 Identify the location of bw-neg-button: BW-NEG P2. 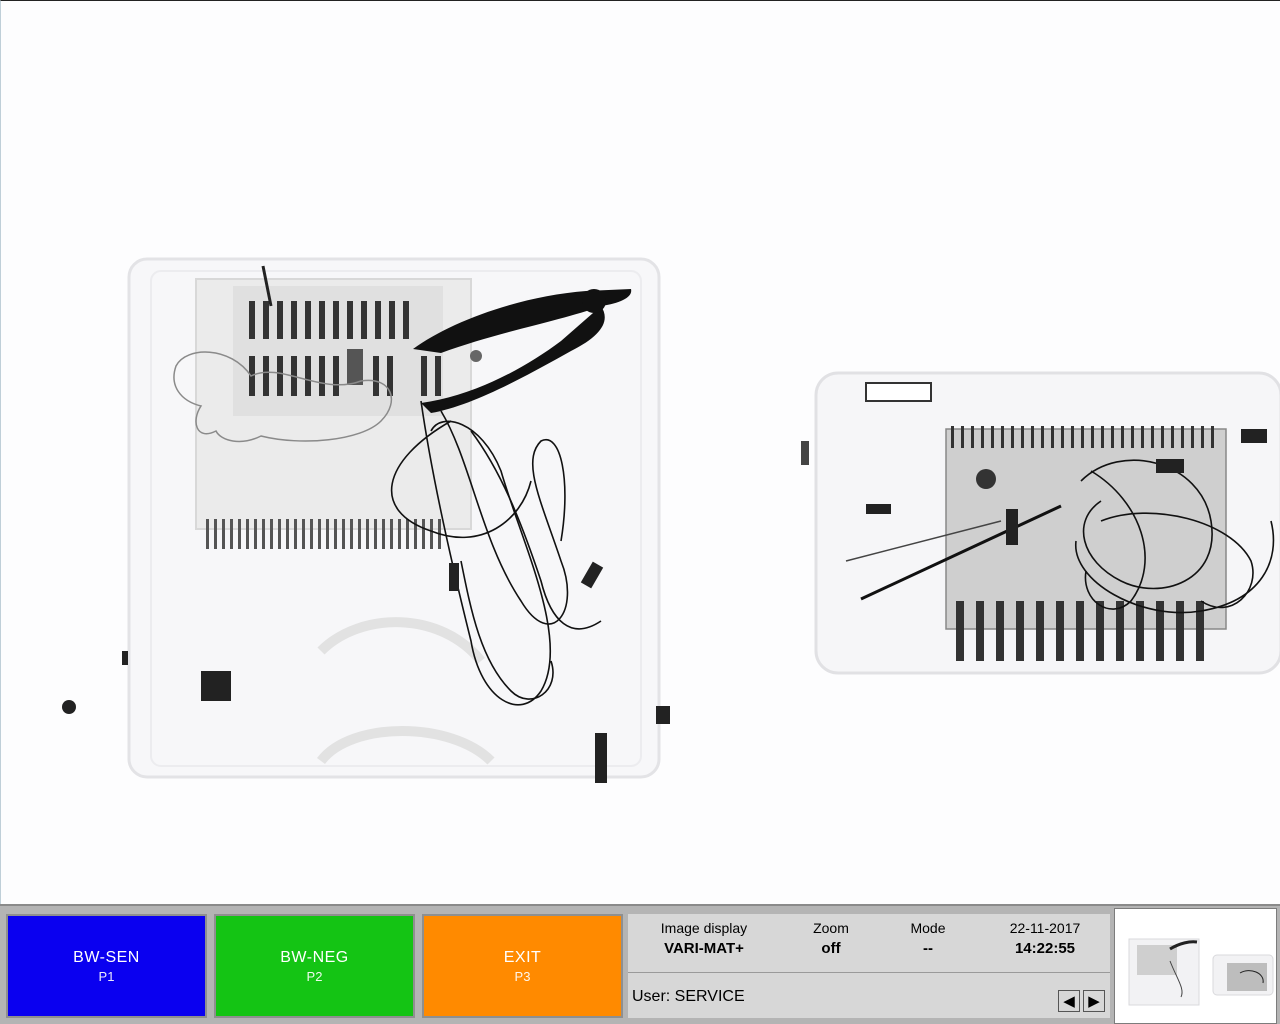
(314, 966).